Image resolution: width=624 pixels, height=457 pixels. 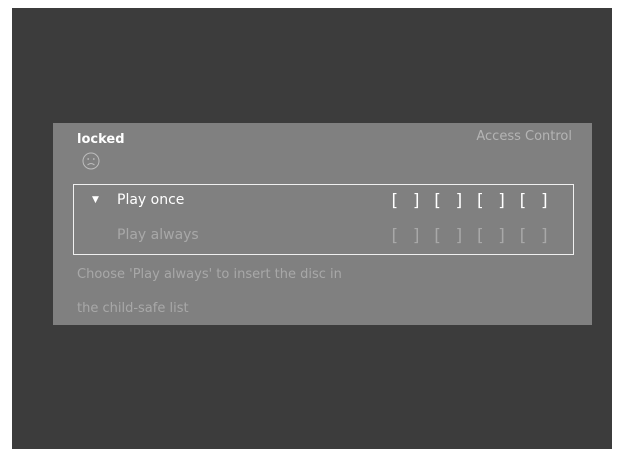 What do you see at coordinates (524, 136) in the screenshot?
I see `panel-title: Access Control` at bounding box center [524, 136].